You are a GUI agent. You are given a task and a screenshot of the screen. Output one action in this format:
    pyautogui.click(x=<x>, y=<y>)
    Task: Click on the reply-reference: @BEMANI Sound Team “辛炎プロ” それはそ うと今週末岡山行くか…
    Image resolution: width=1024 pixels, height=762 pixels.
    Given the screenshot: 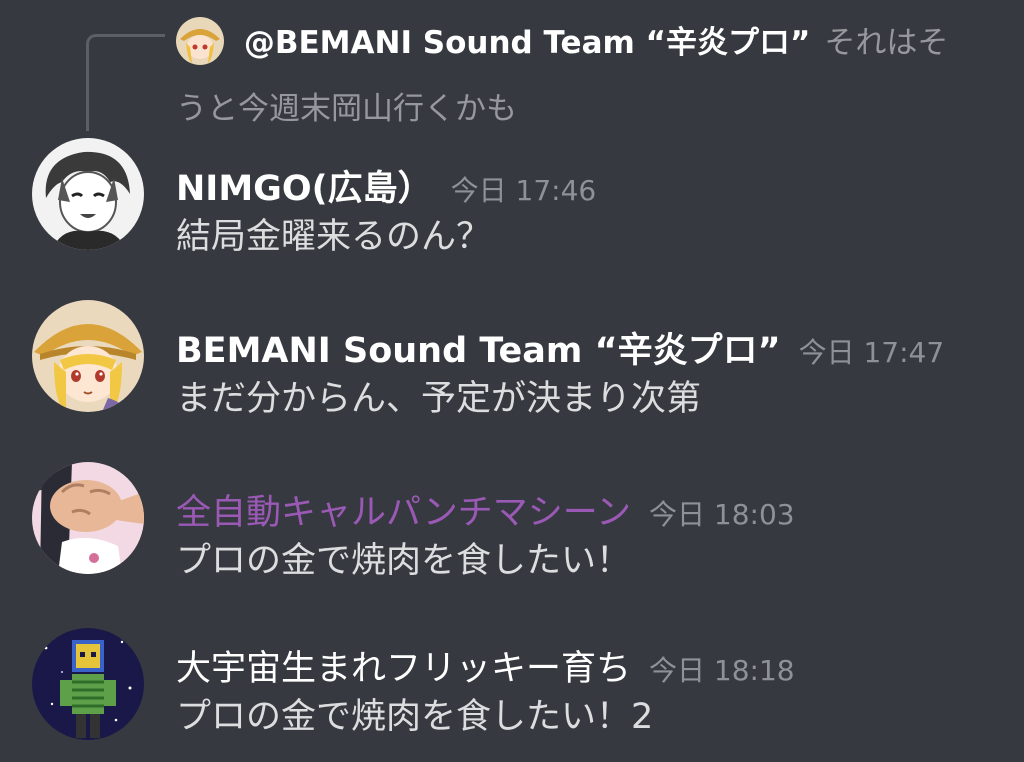 What is the action you would take?
    pyautogui.click(x=586, y=76)
    